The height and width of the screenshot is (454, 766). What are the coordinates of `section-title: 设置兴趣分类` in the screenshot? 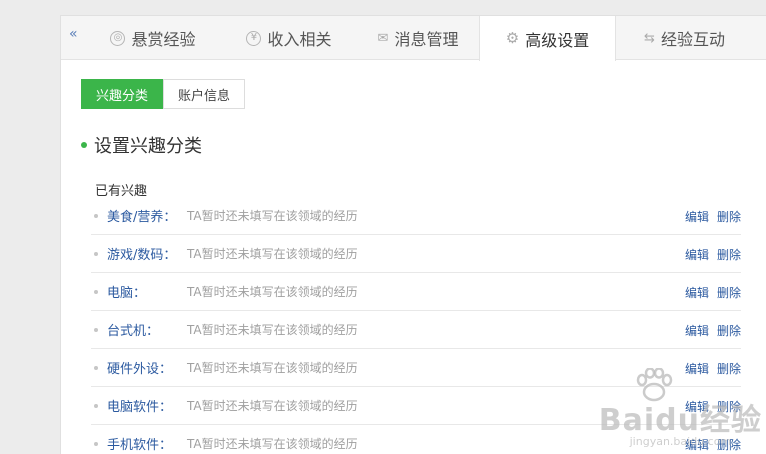 It's located at (141, 145).